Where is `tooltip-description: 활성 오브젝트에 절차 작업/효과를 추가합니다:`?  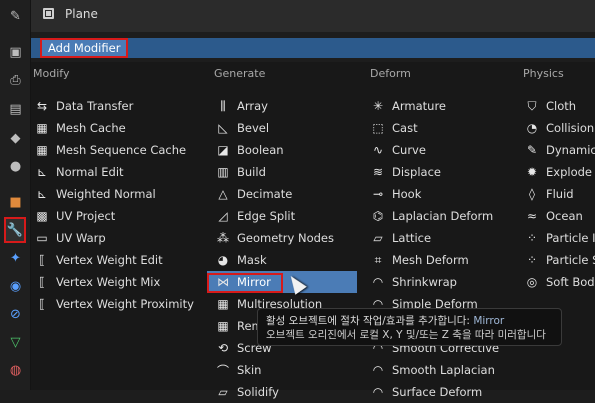 tooltip-description: 활성 오브젝트에 절차 작업/효과를 추가합니다: is located at coordinates (368, 321).